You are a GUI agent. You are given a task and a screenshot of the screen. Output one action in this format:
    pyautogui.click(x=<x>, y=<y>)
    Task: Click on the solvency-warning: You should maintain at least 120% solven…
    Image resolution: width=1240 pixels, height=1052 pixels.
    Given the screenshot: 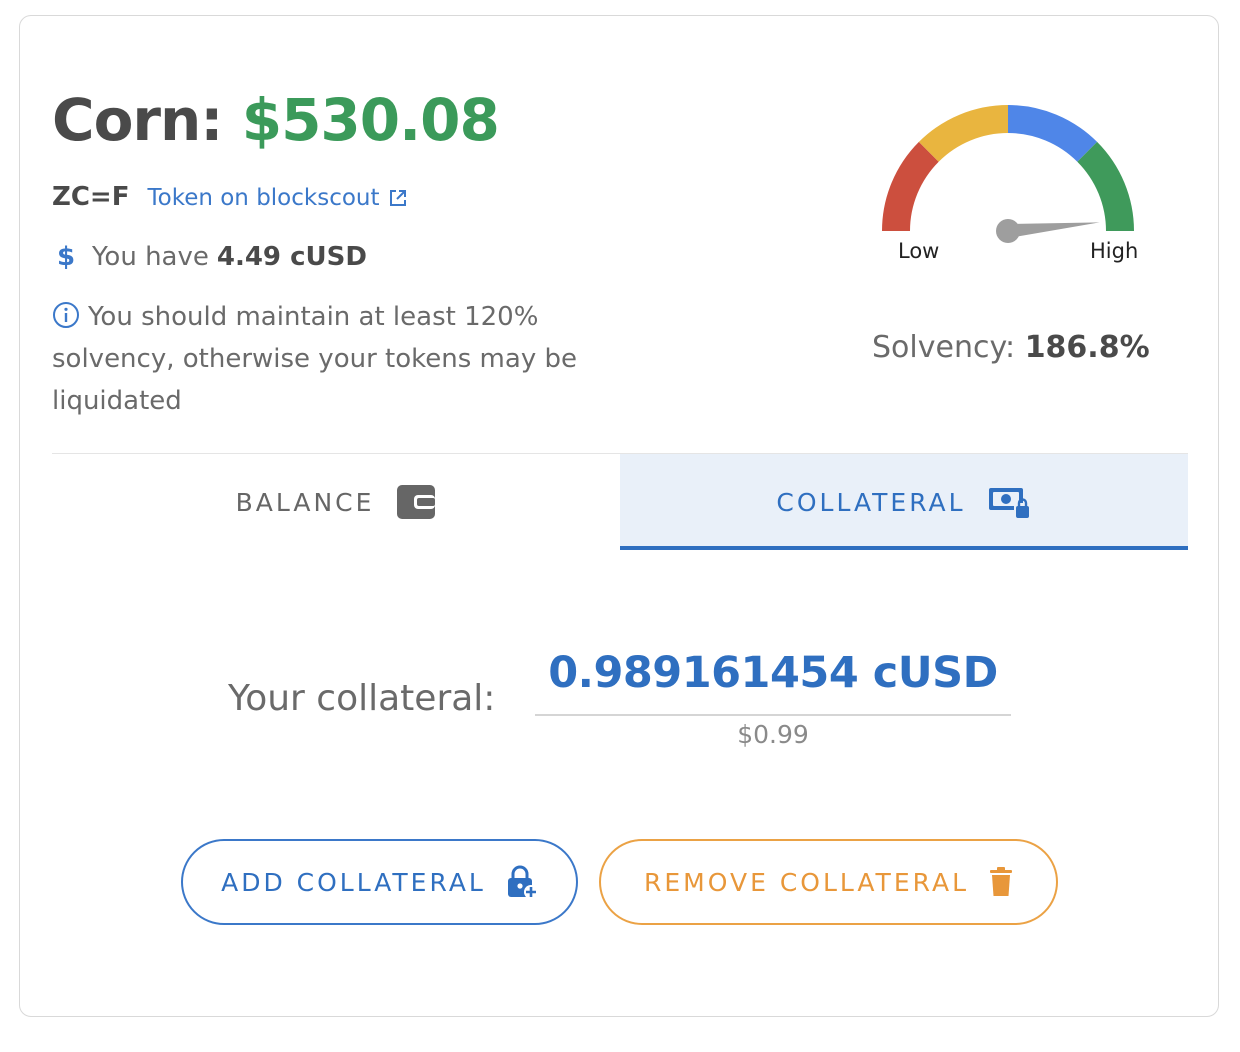 What is the action you would take?
    pyautogui.click(x=342, y=359)
    